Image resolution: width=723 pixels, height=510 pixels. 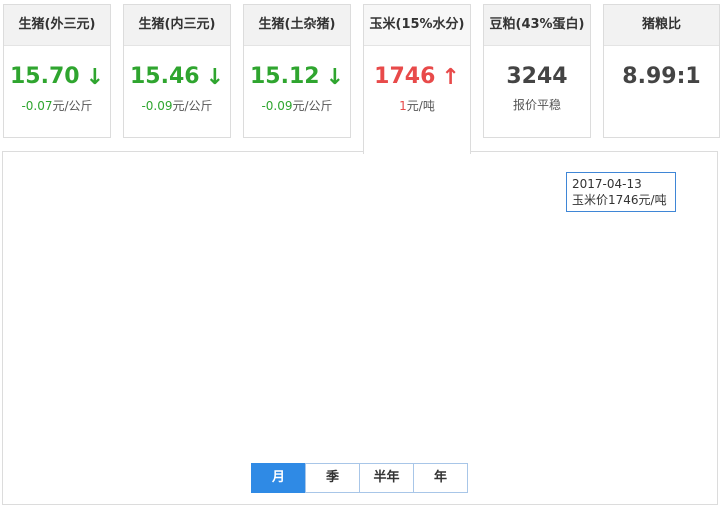 I want to click on tab-year: 年, so click(x=440, y=478).